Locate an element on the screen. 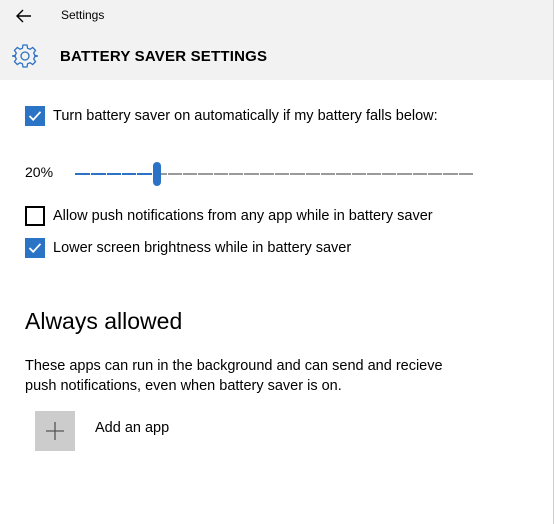 The width and height of the screenshot is (554, 524). gear-icon is located at coordinates (25, 56).